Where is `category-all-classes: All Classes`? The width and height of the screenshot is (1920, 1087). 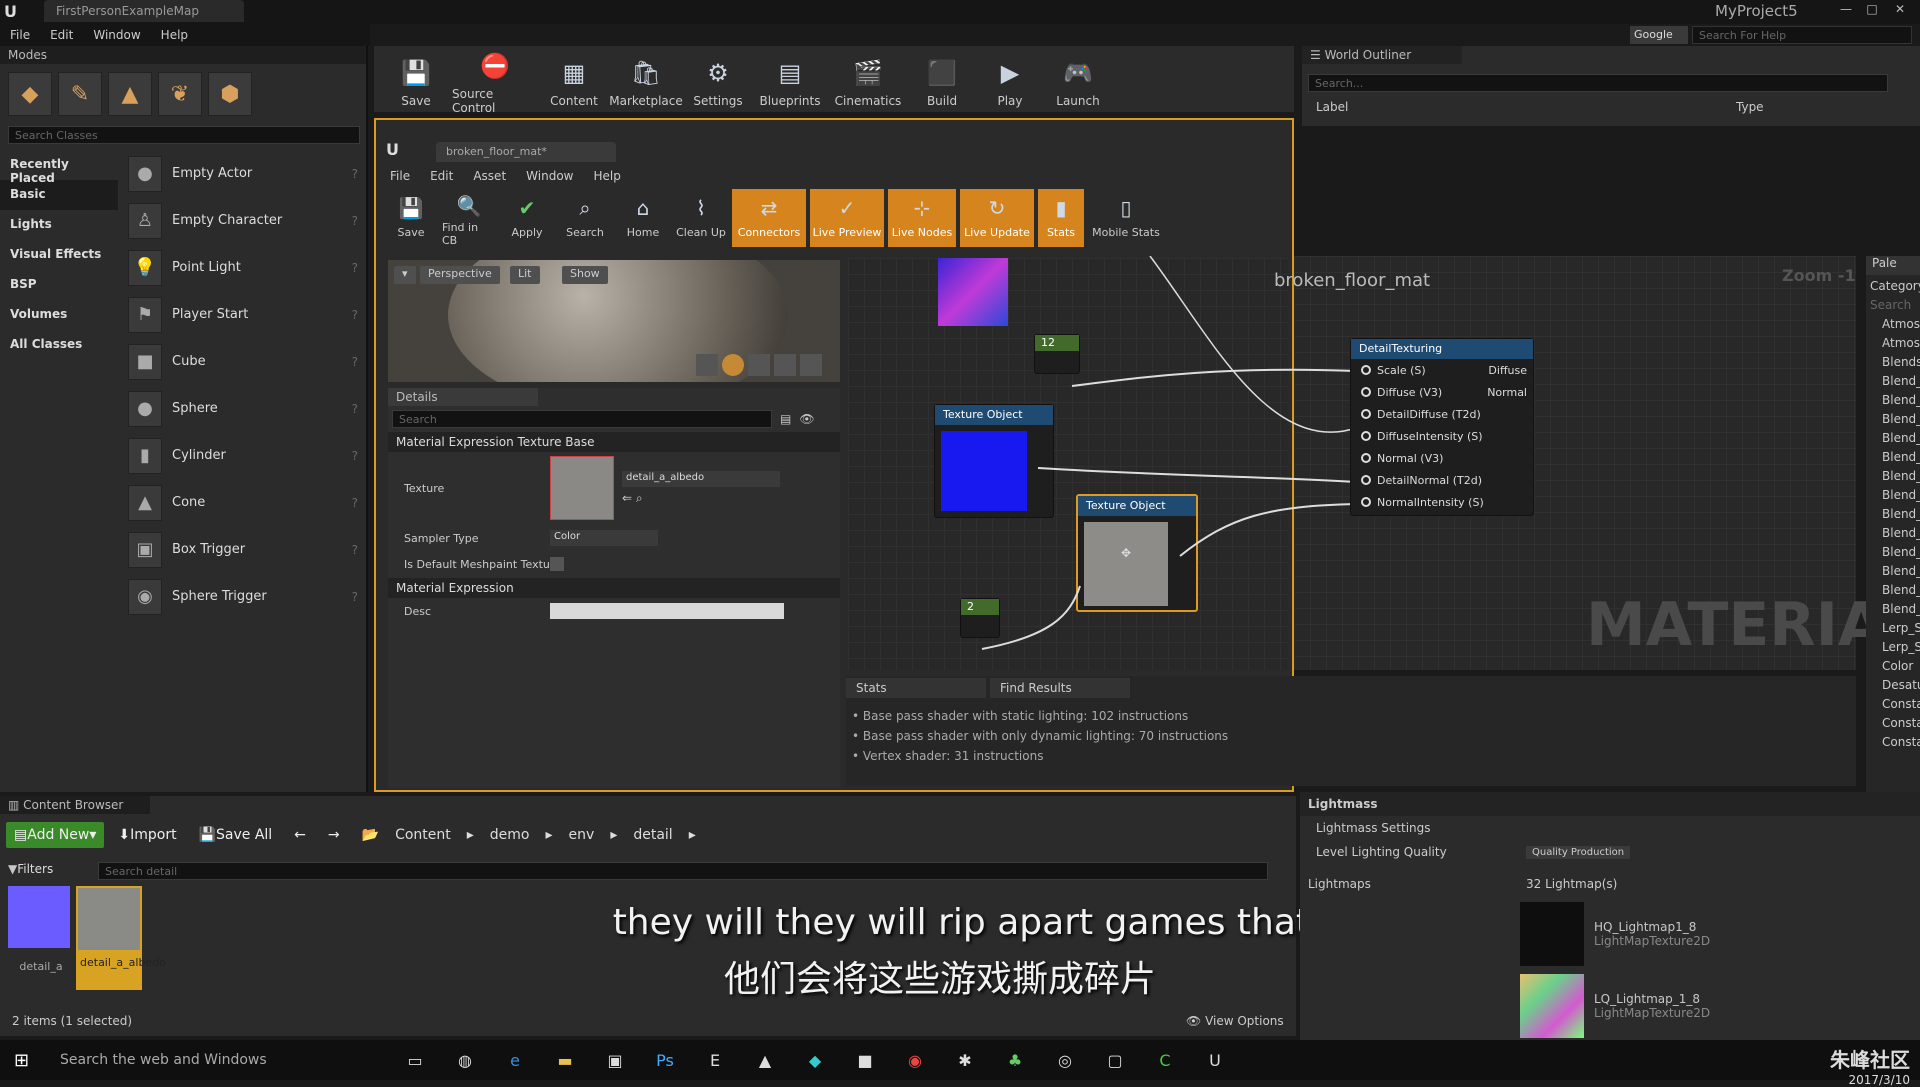 category-all-classes: All Classes is located at coordinates (59, 345).